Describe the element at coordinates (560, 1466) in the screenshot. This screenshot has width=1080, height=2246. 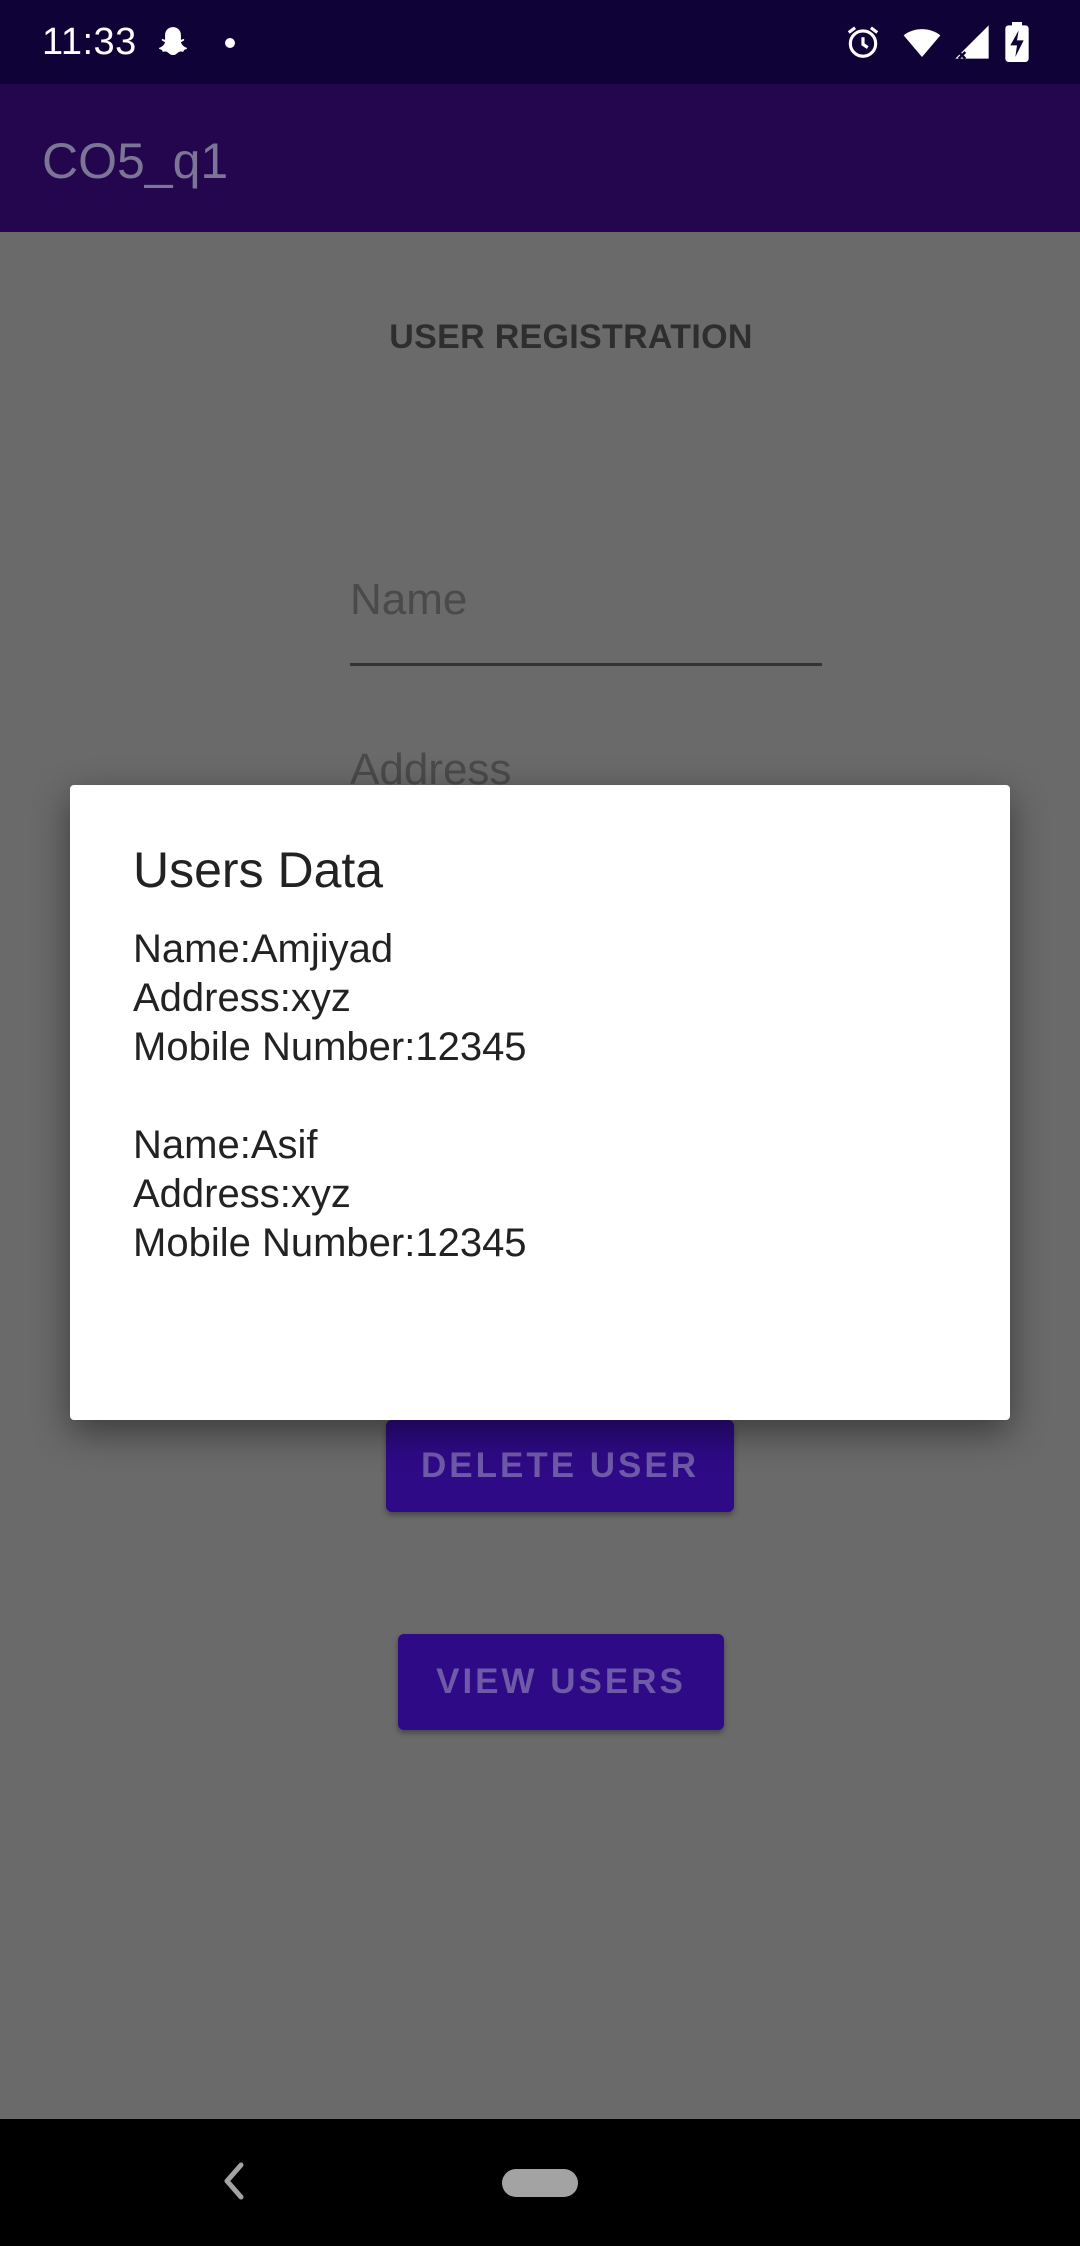
I see `delete-user-button: DELETE USER` at that location.